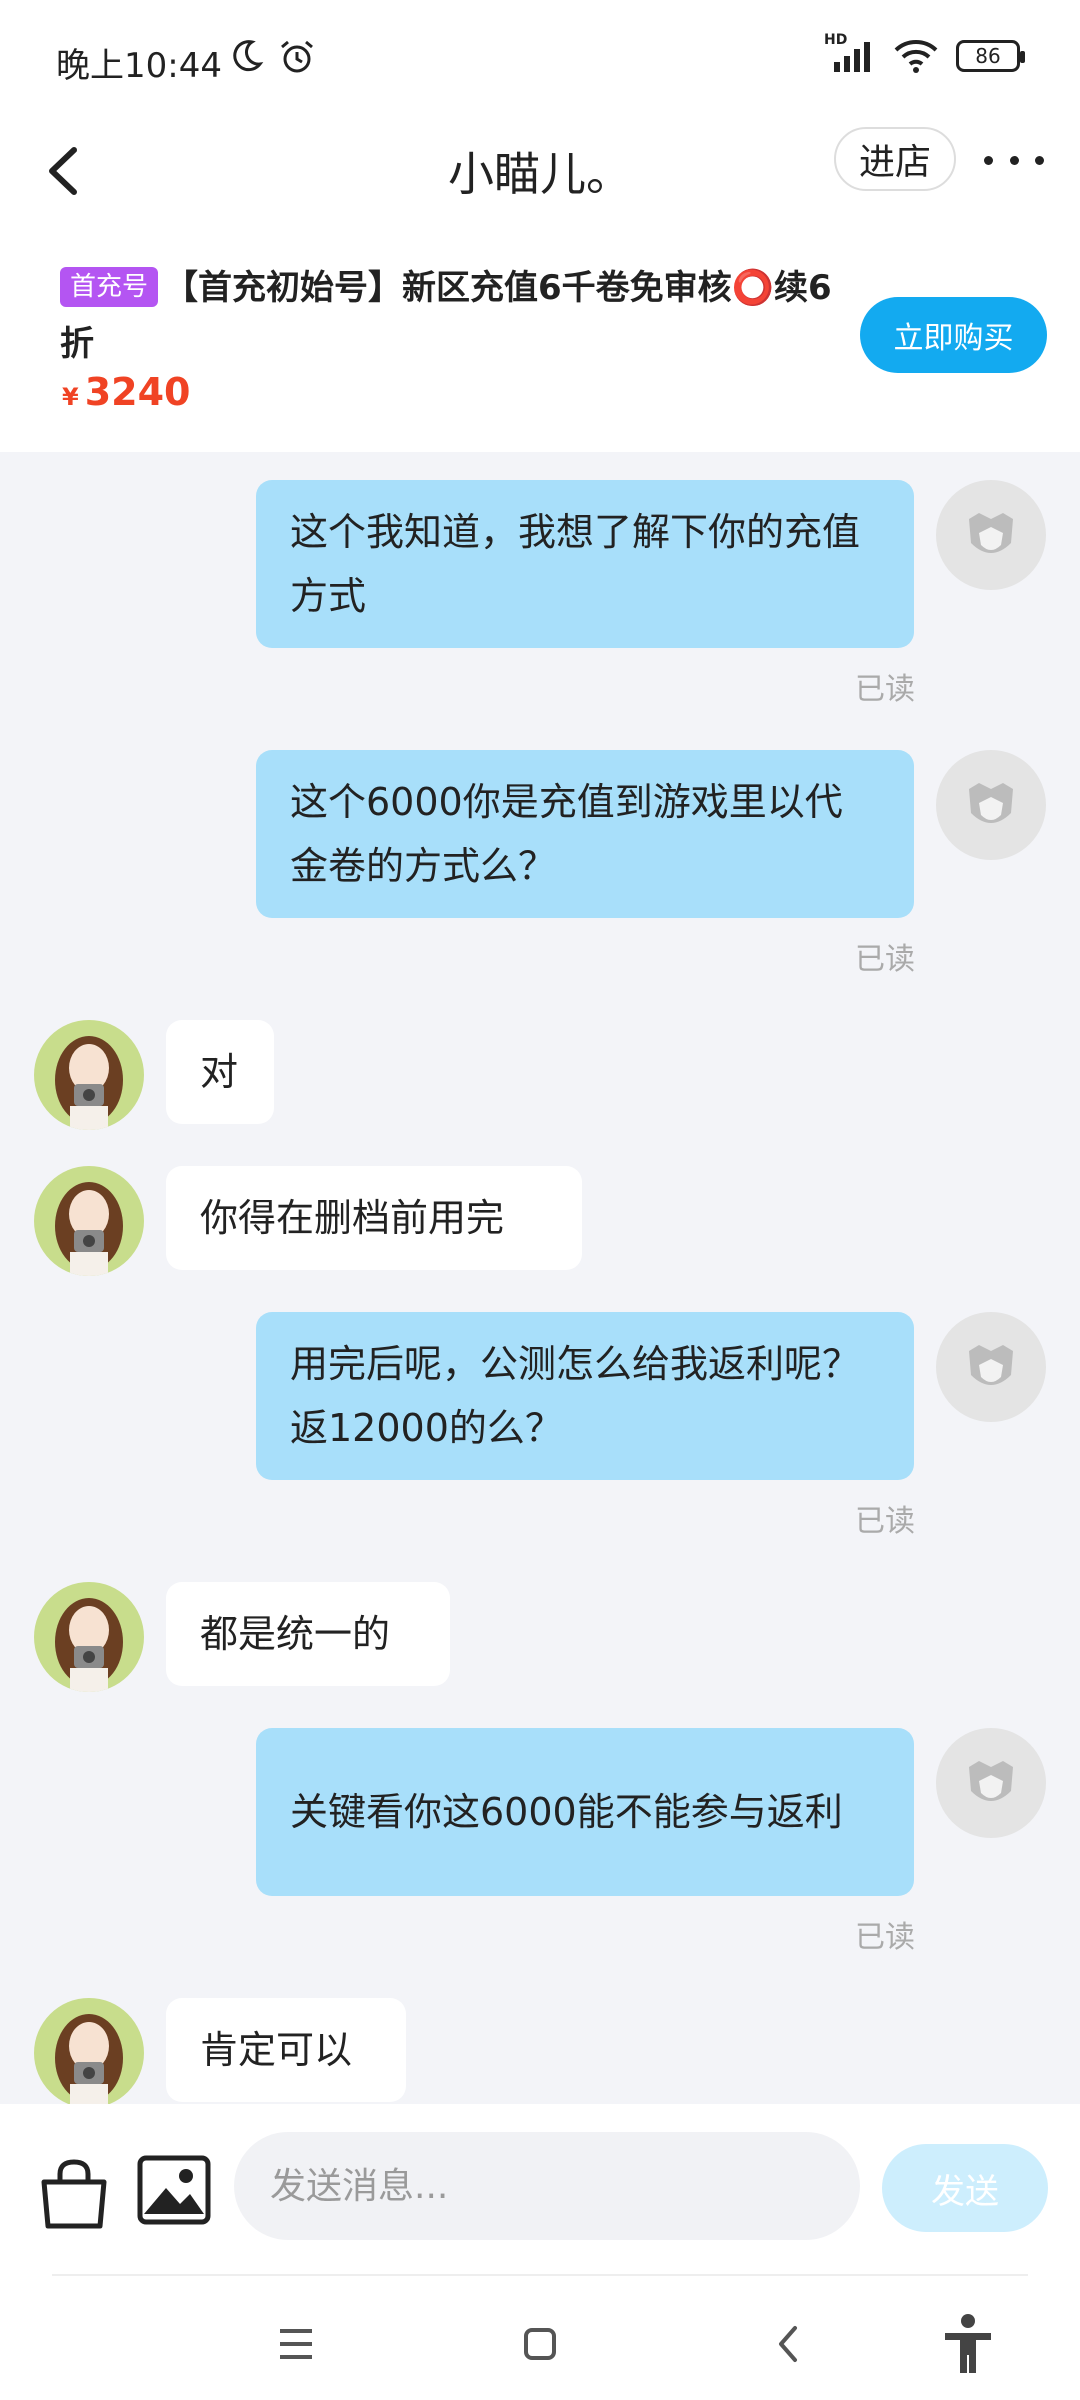 This screenshot has height=2400, width=1080. I want to click on more-options-button, so click(1014, 160).